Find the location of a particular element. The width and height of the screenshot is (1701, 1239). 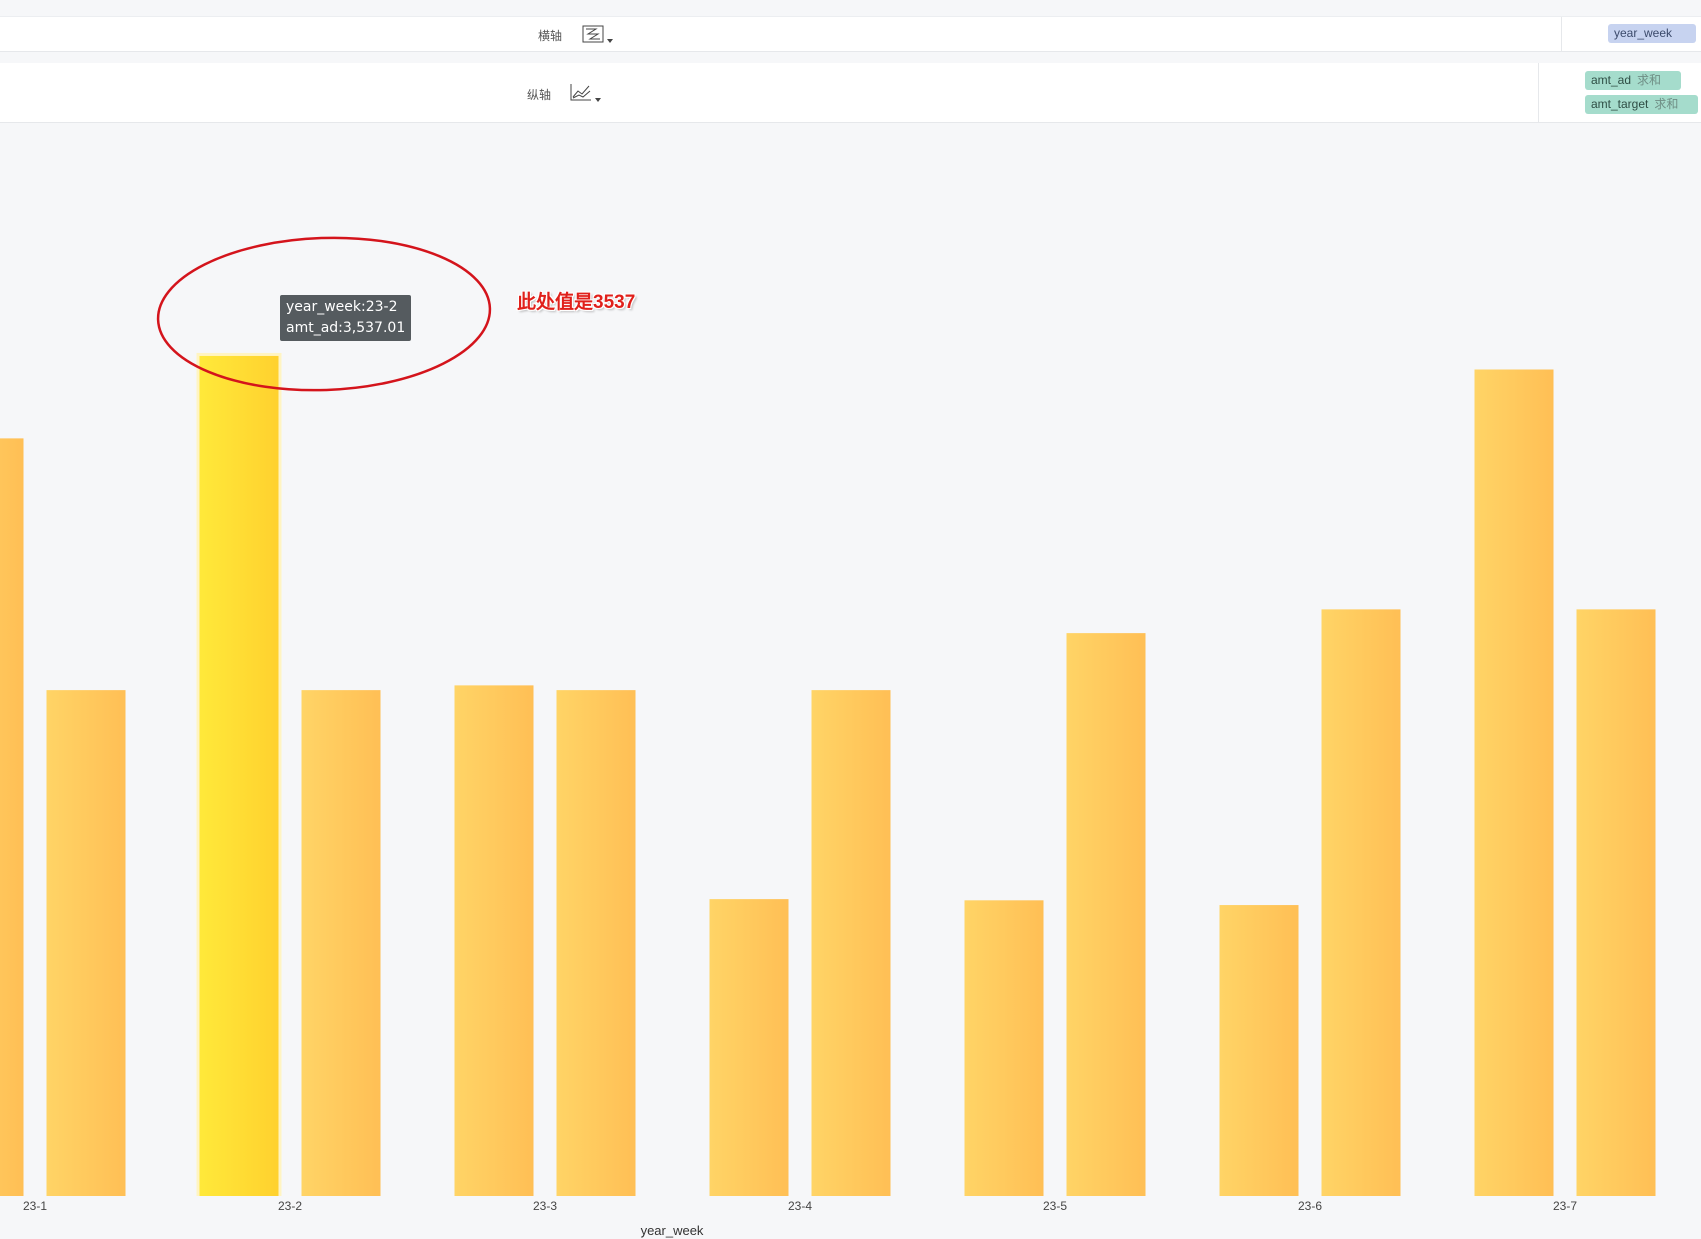

tooltip-line-value: amt_ad:3,537.01 is located at coordinates (346, 328).